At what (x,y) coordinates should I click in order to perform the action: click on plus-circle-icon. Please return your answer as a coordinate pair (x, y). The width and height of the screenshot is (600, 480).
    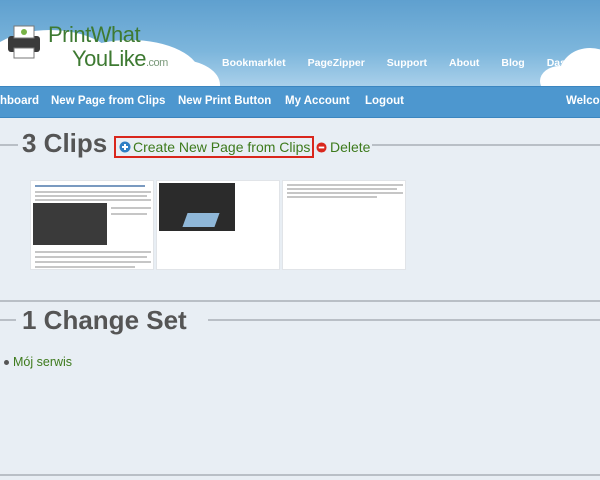
    Looking at the image, I should click on (125, 147).